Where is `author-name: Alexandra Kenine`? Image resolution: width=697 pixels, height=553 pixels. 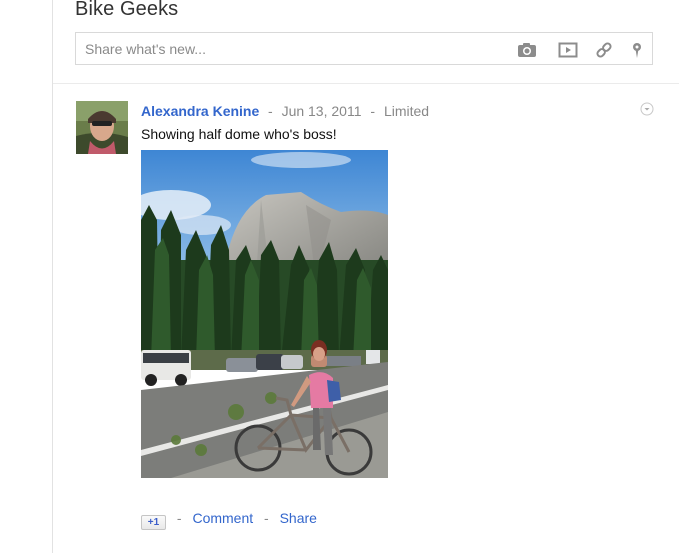 author-name: Alexandra Kenine is located at coordinates (200, 111).